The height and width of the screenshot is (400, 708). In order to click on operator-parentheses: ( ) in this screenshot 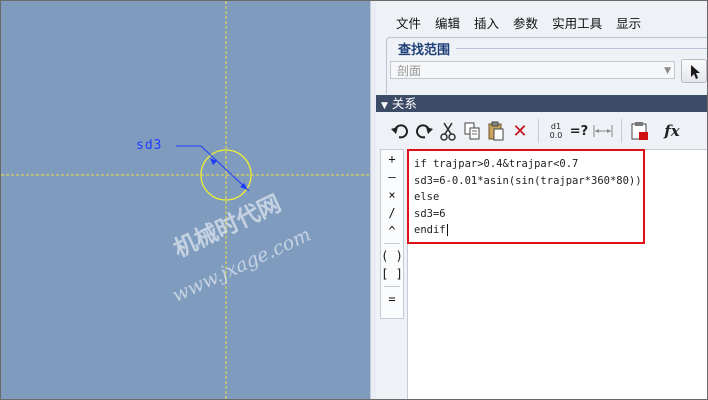, I will do `click(392, 256)`.